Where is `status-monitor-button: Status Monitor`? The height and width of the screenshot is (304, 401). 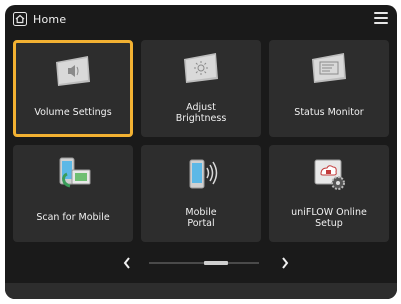 status-monitor-button: Status Monitor is located at coordinates (329, 88).